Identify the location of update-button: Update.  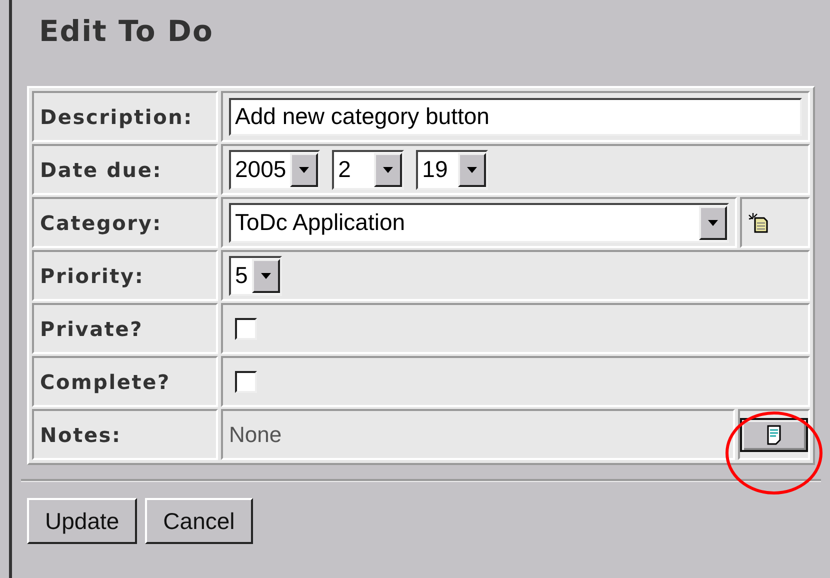
(82, 521).